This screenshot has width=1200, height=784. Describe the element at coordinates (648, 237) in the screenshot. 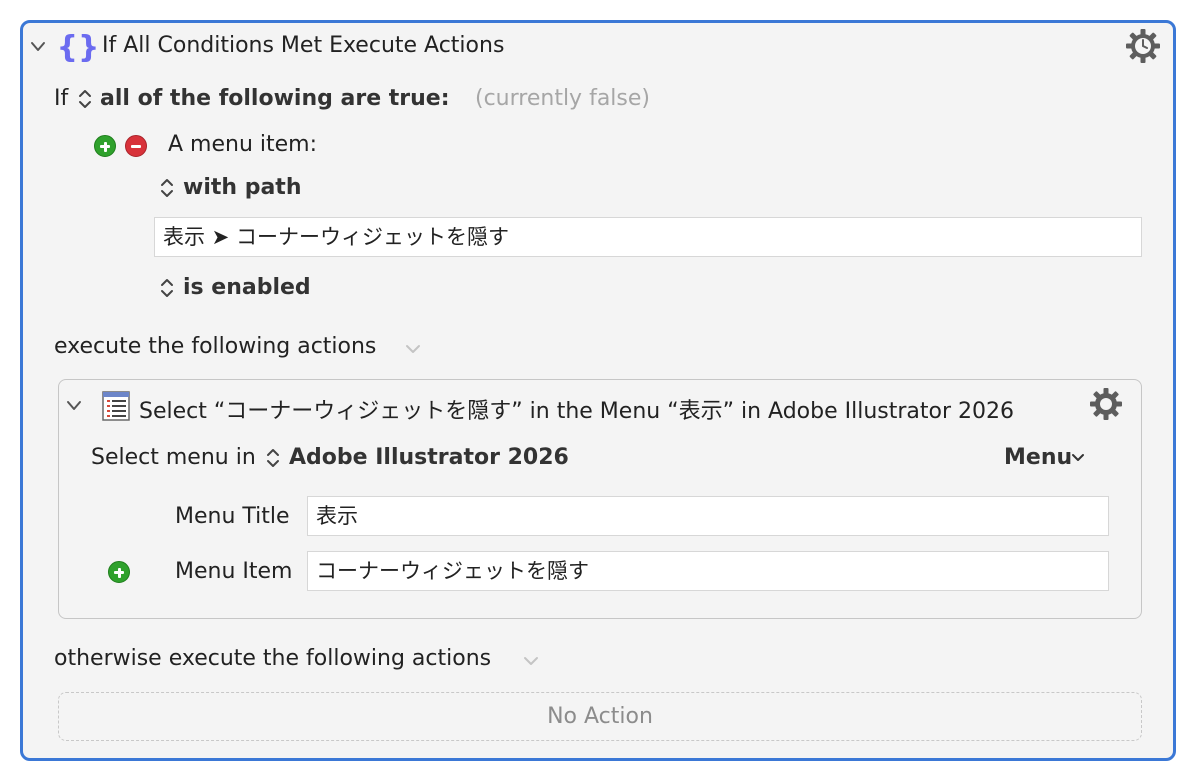

I see `menu-path-field: 表示 ➤ コーナーウィジェットを隠す` at that location.